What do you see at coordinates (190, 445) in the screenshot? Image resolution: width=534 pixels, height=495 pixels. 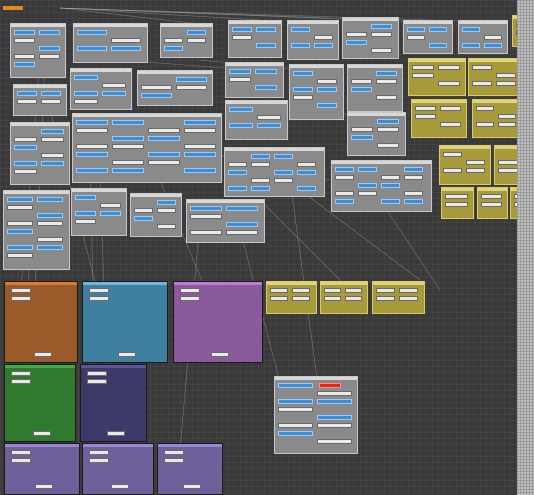 I see `frame-violet-c-header` at bounding box center [190, 445].